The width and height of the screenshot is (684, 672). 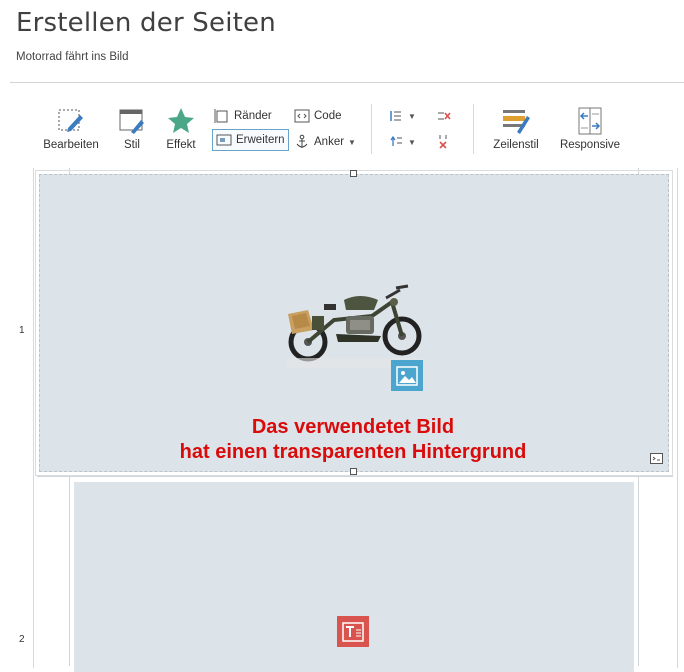 What do you see at coordinates (131, 121) in the screenshot?
I see `style-icon` at bounding box center [131, 121].